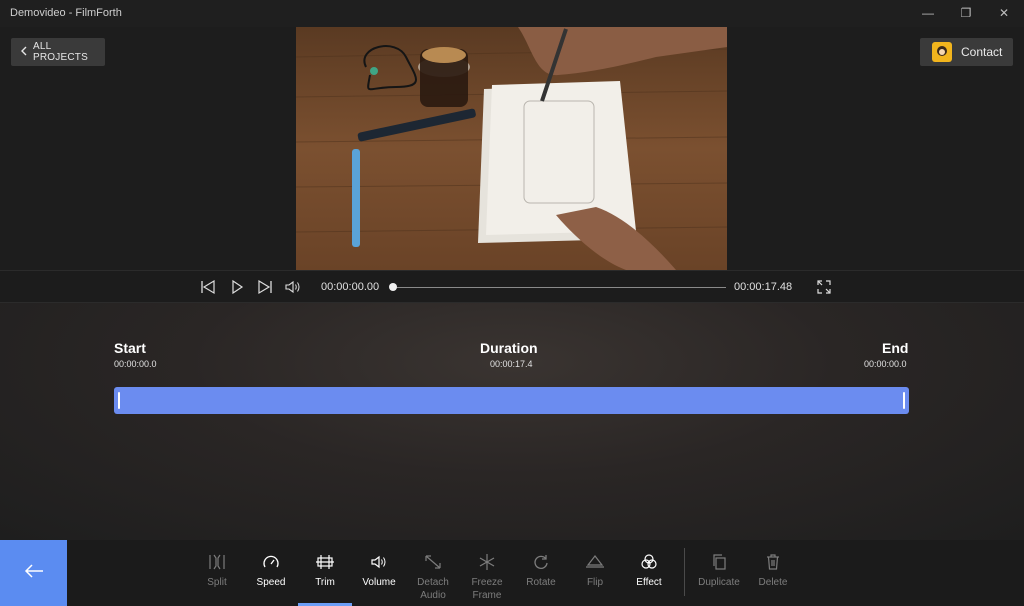 The image size is (1024, 606). I want to click on tool-duplicate: Duplicate, so click(719, 573).